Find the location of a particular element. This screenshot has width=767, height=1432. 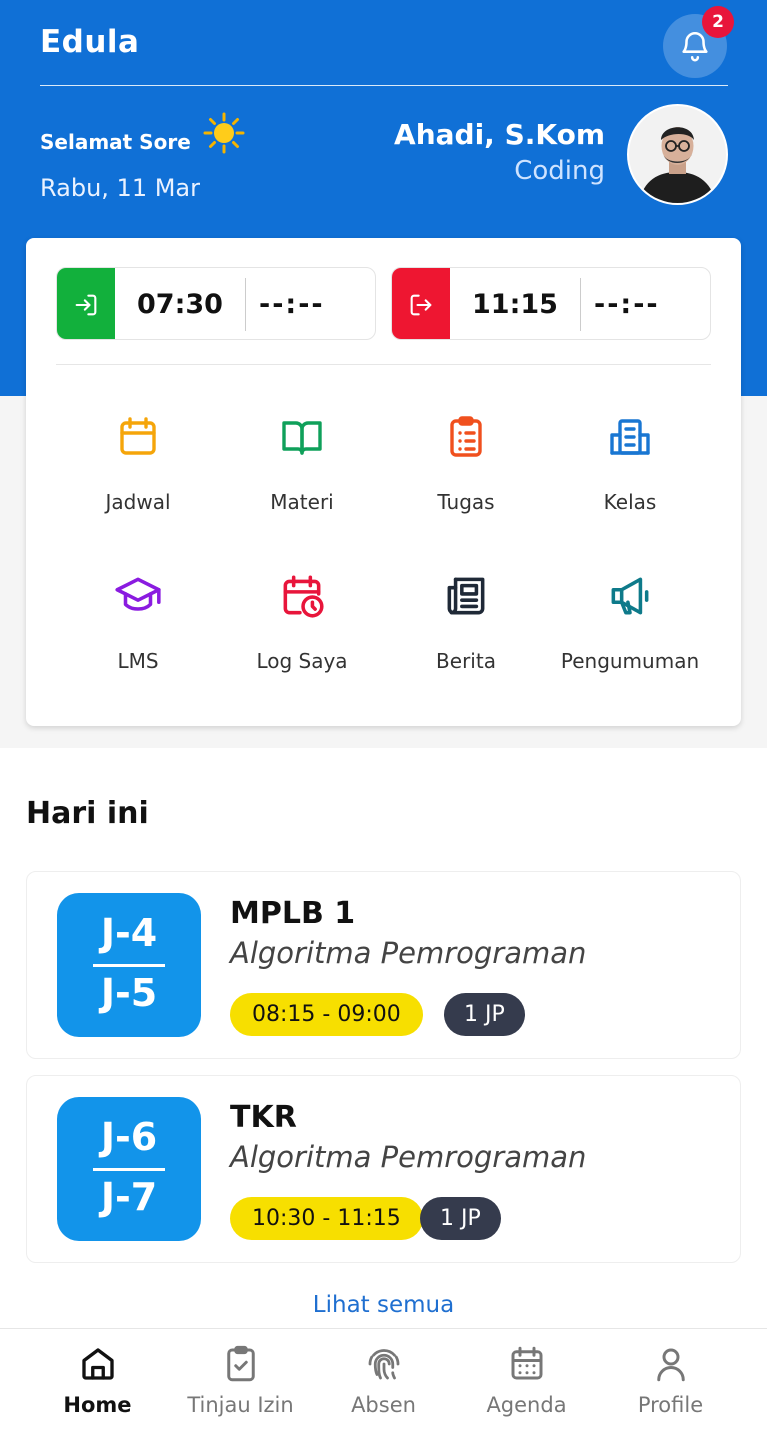

book-open-icon is located at coordinates (302, 438).